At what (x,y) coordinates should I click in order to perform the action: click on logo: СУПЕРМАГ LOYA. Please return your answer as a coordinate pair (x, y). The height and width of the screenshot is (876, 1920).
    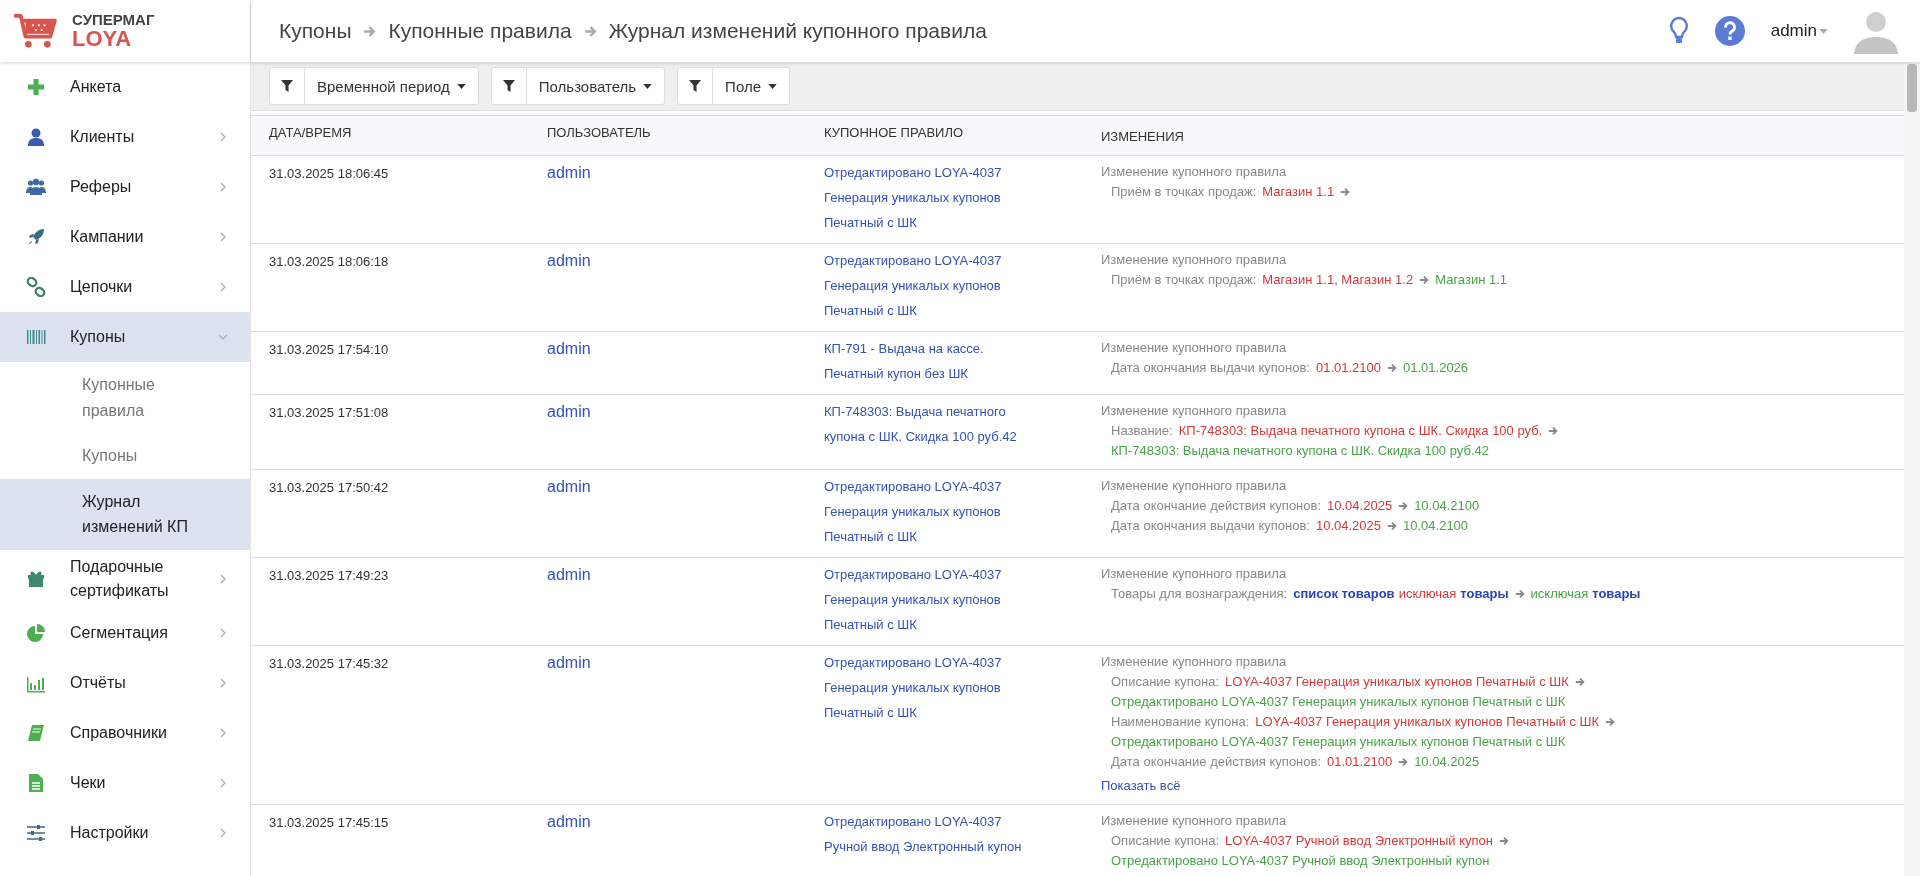
    Looking at the image, I should click on (125, 31).